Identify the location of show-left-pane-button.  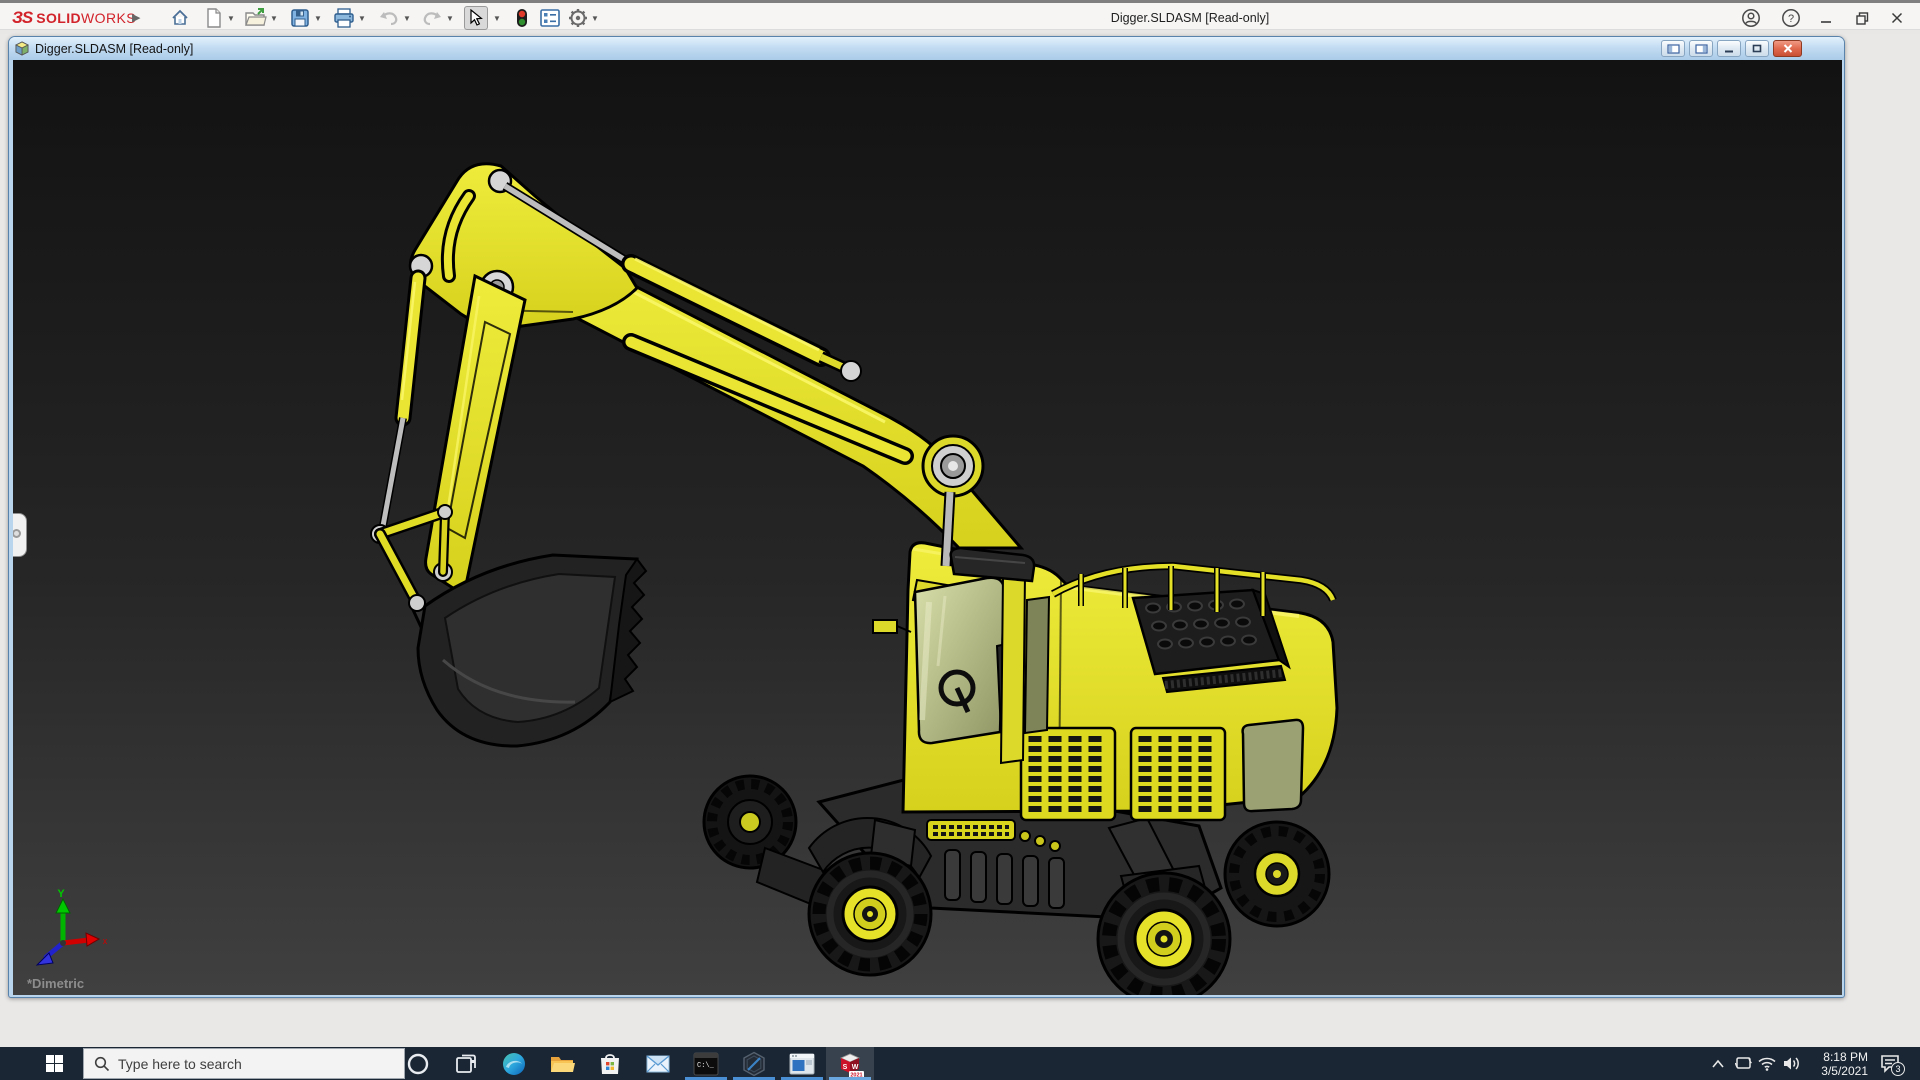
(1673, 48).